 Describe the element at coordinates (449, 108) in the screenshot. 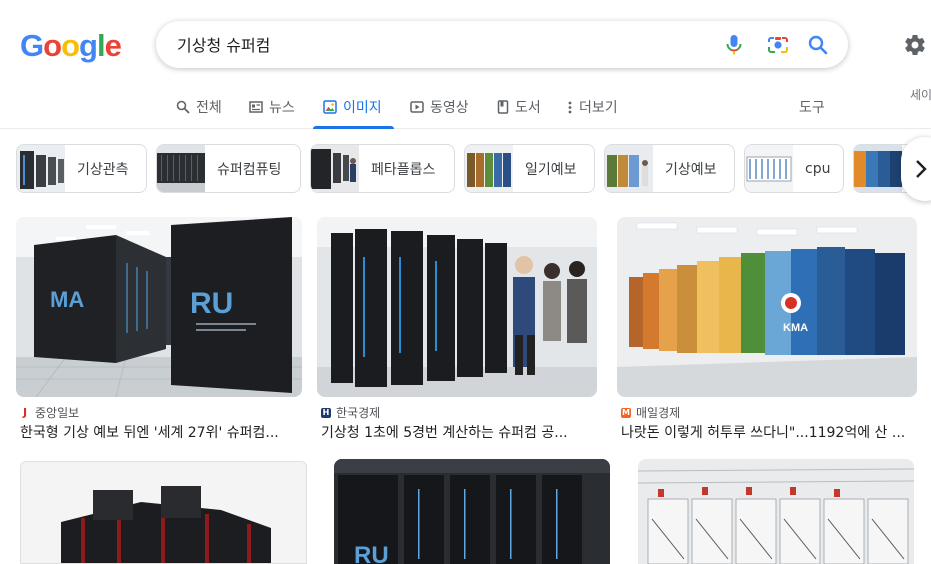

I see `tab-label: 동영상` at that location.